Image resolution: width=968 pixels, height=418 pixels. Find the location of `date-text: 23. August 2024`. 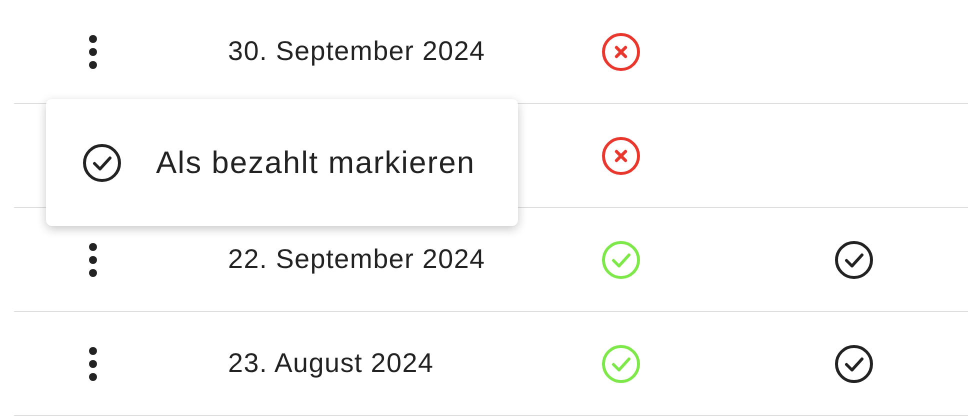

date-text: 23. August 2024 is located at coordinates (330, 363).